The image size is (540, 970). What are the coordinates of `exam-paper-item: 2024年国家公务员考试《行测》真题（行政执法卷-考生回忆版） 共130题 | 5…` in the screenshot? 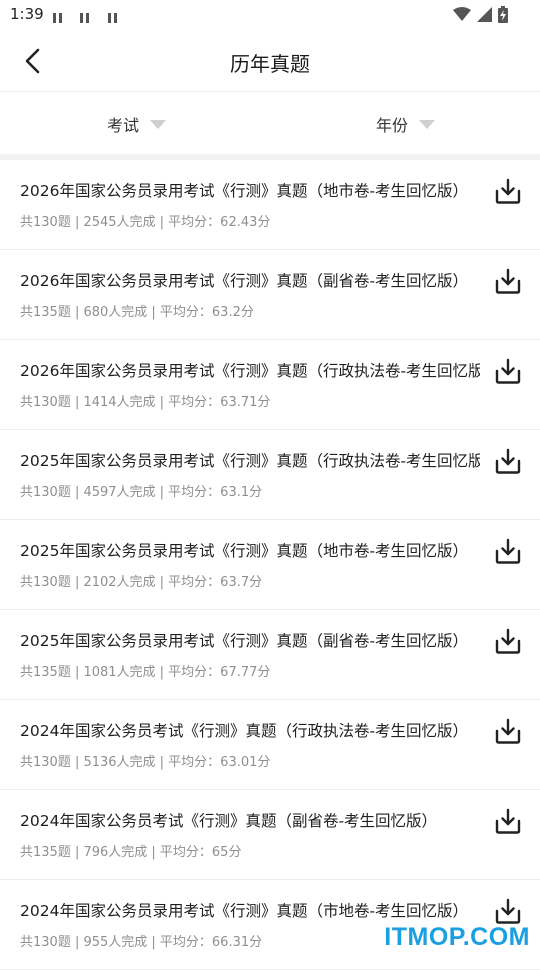 It's located at (270, 745).